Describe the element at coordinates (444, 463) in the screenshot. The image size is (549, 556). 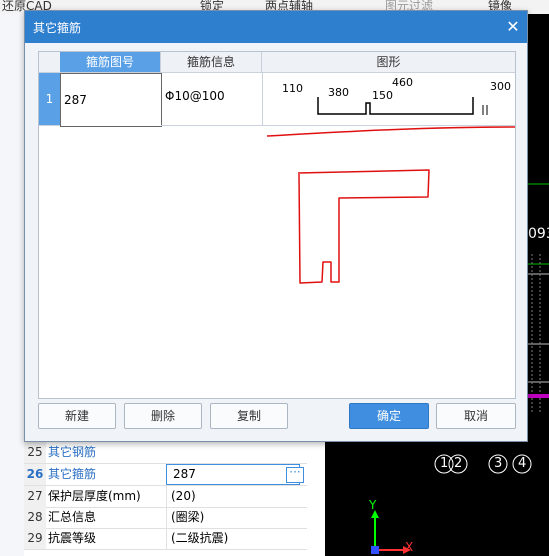
I see `axis-label-1: 1` at that location.